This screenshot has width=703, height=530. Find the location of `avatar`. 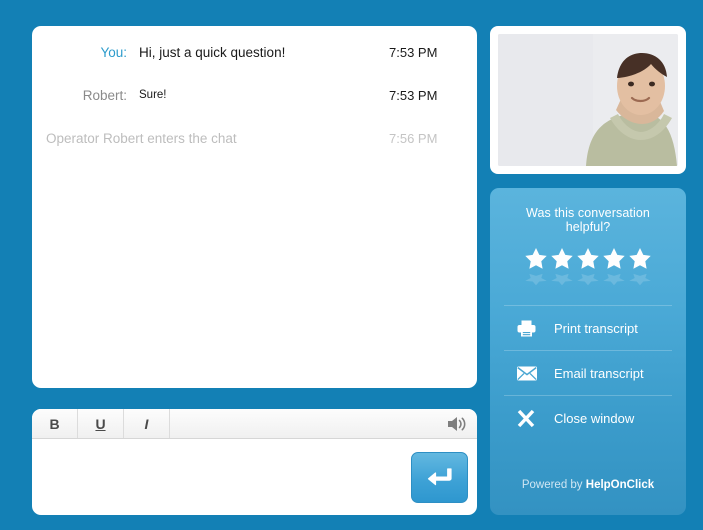

avatar is located at coordinates (588, 100).